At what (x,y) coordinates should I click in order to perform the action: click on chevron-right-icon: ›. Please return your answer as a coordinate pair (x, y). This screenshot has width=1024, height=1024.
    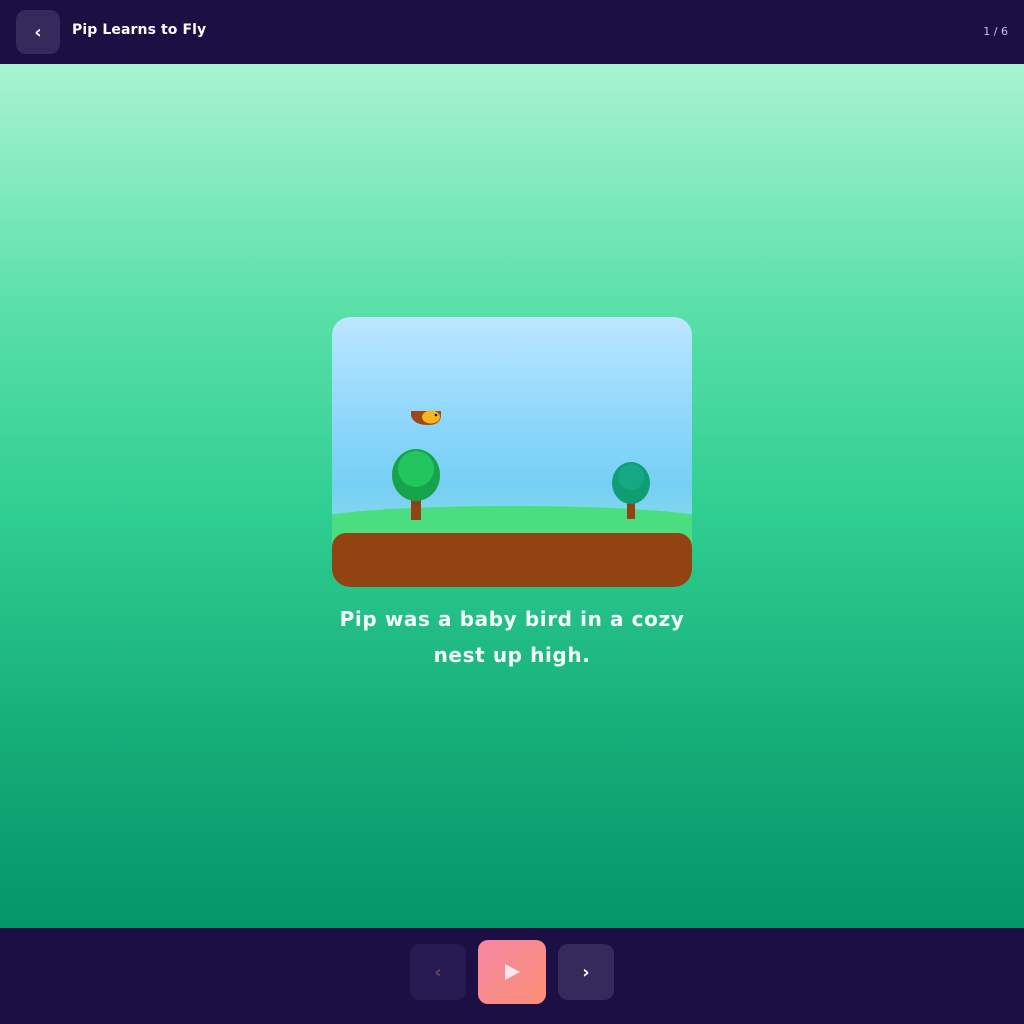
    Looking at the image, I should click on (586, 972).